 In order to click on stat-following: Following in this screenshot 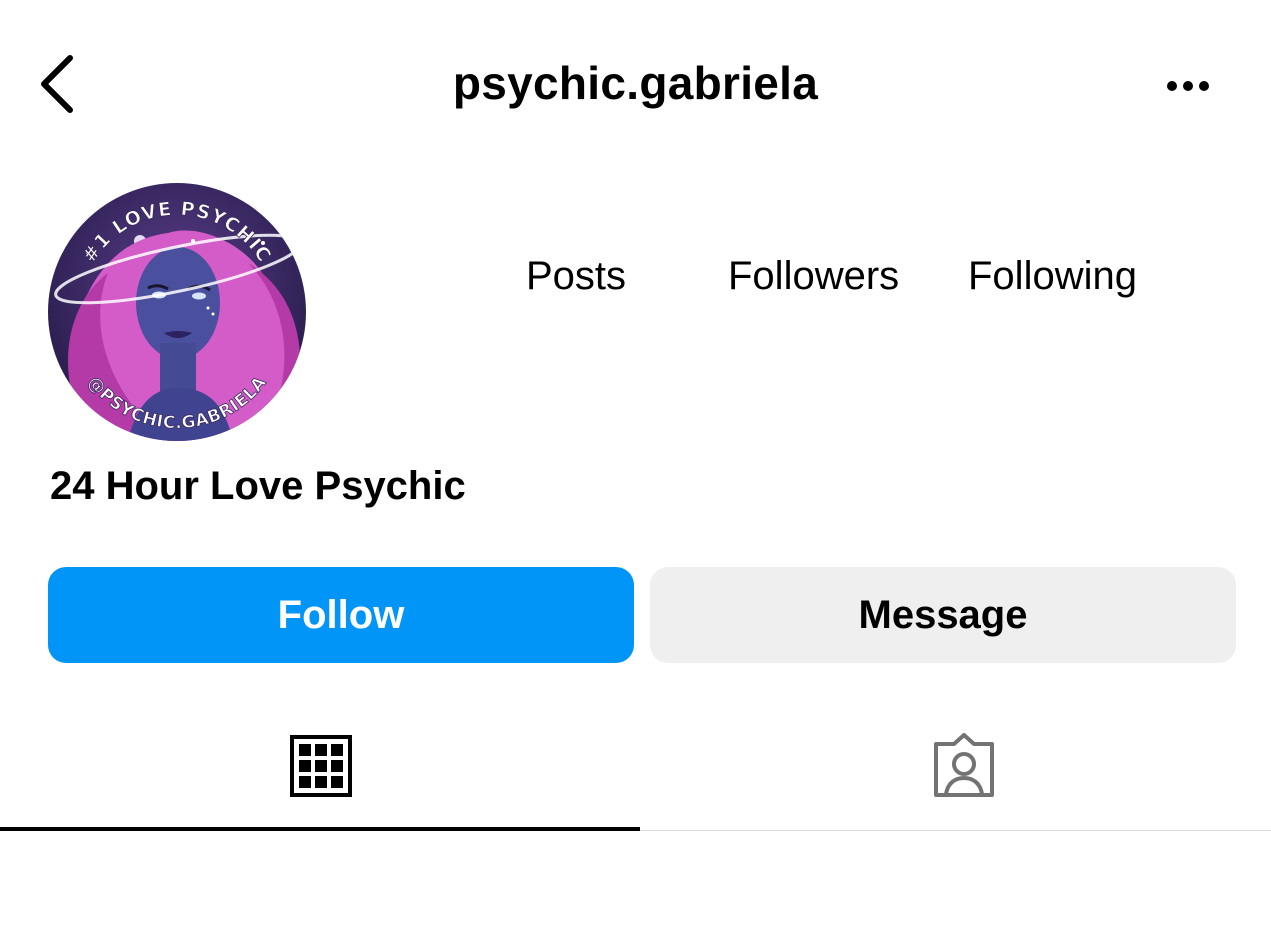, I will do `click(1052, 276)`.